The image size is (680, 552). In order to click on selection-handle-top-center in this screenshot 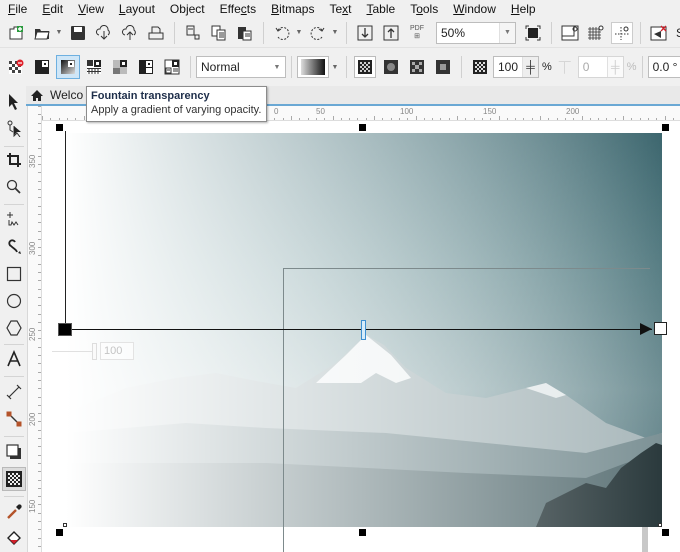, I will do `click(362, 127)`.